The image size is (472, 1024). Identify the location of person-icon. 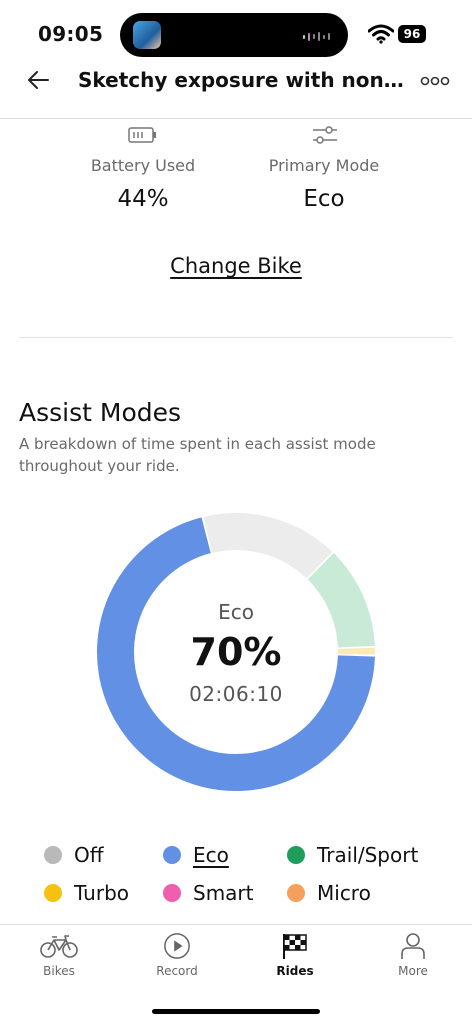
(413, 946).